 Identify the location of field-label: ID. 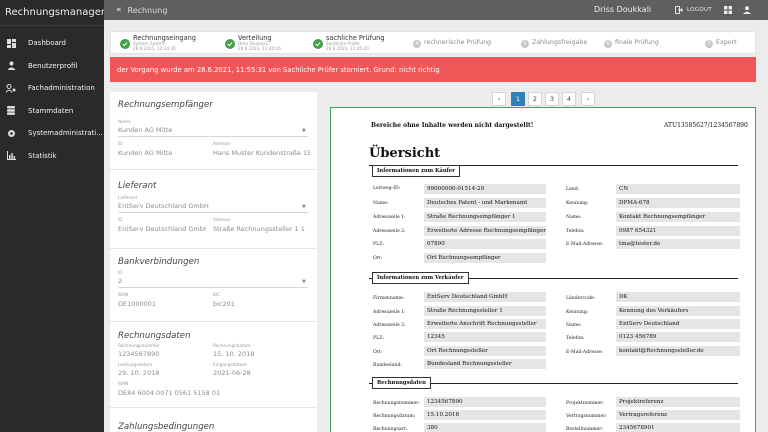
(120, 144).